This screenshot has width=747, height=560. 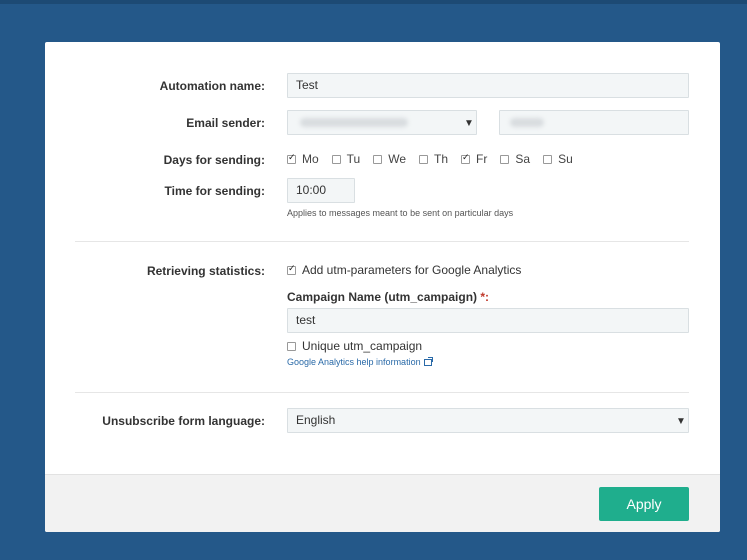 What do you see at coordinates (488, 420) in the screenshot?
I see `language-select: English ▼` at bounding box center [488, 420].